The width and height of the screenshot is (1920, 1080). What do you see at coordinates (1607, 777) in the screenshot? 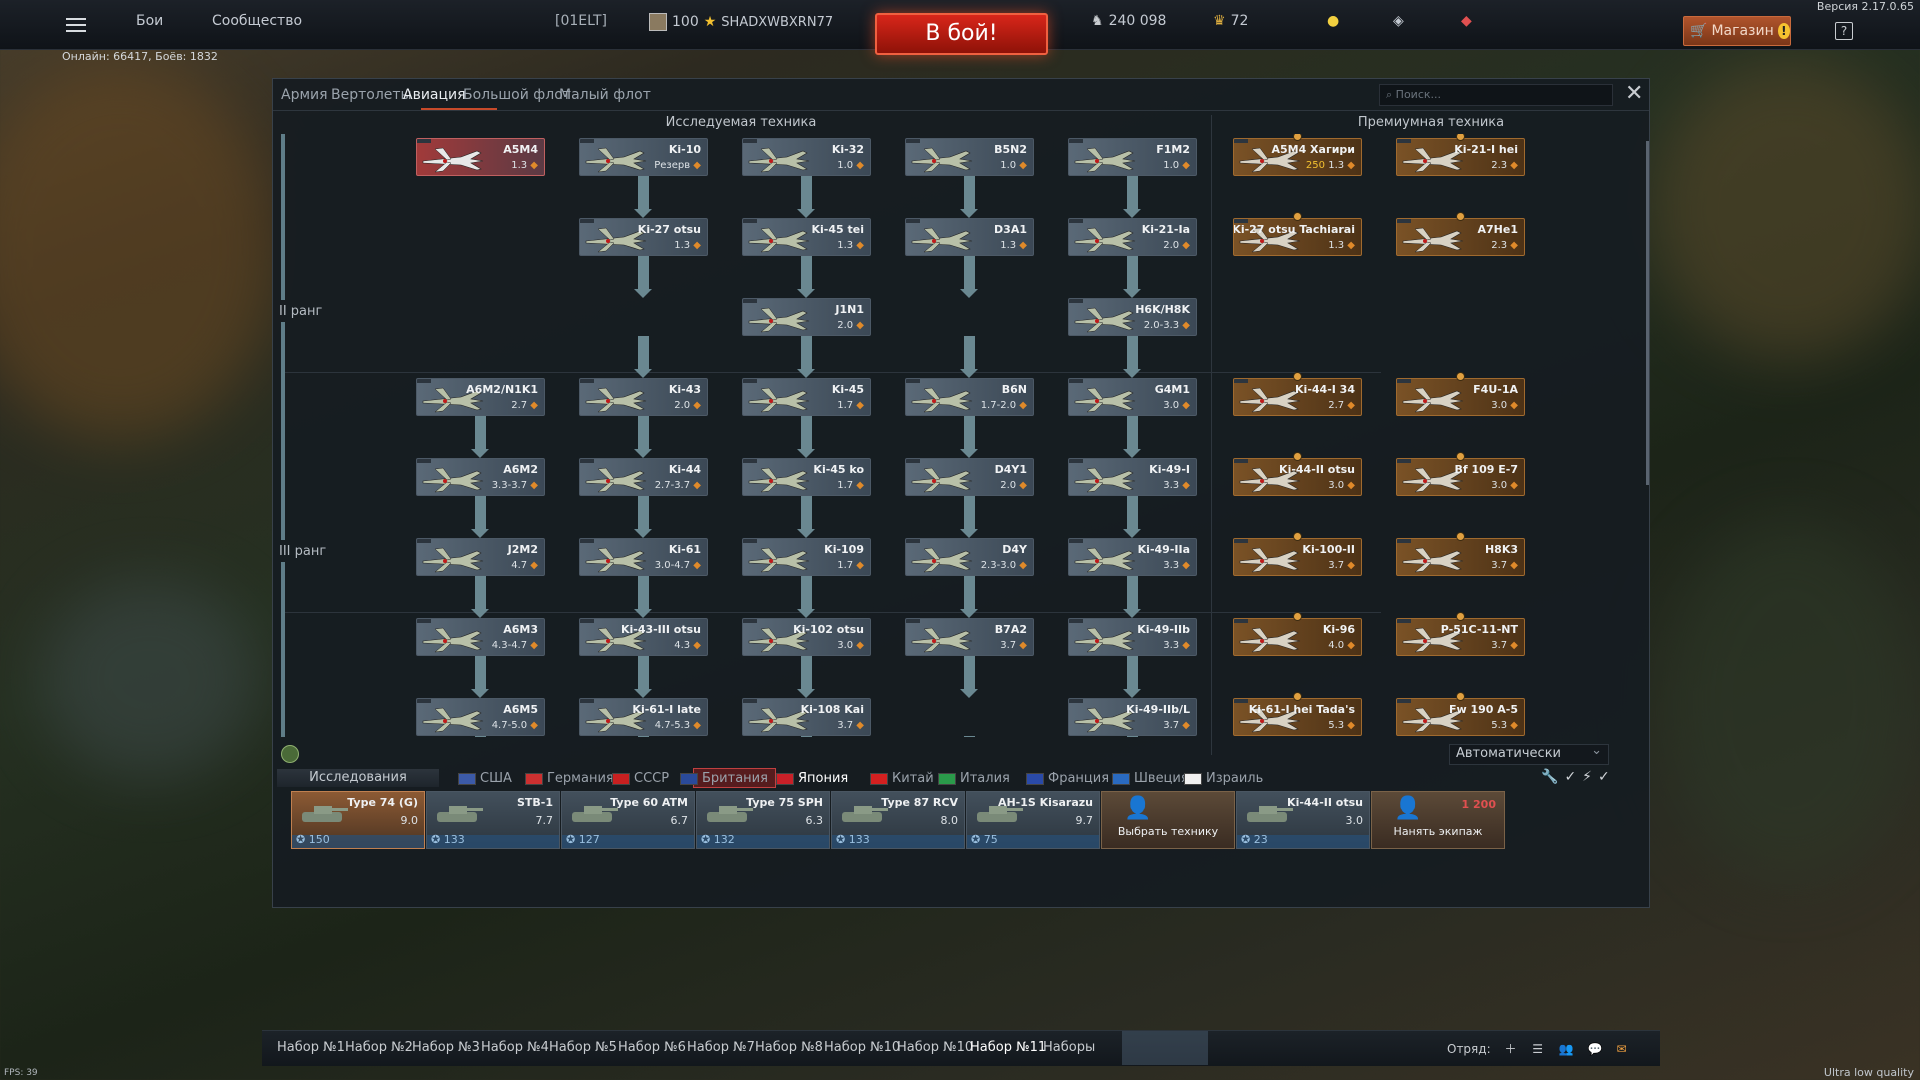
I see `check-all-icon: ✓` at bounding box center [1607, 777].